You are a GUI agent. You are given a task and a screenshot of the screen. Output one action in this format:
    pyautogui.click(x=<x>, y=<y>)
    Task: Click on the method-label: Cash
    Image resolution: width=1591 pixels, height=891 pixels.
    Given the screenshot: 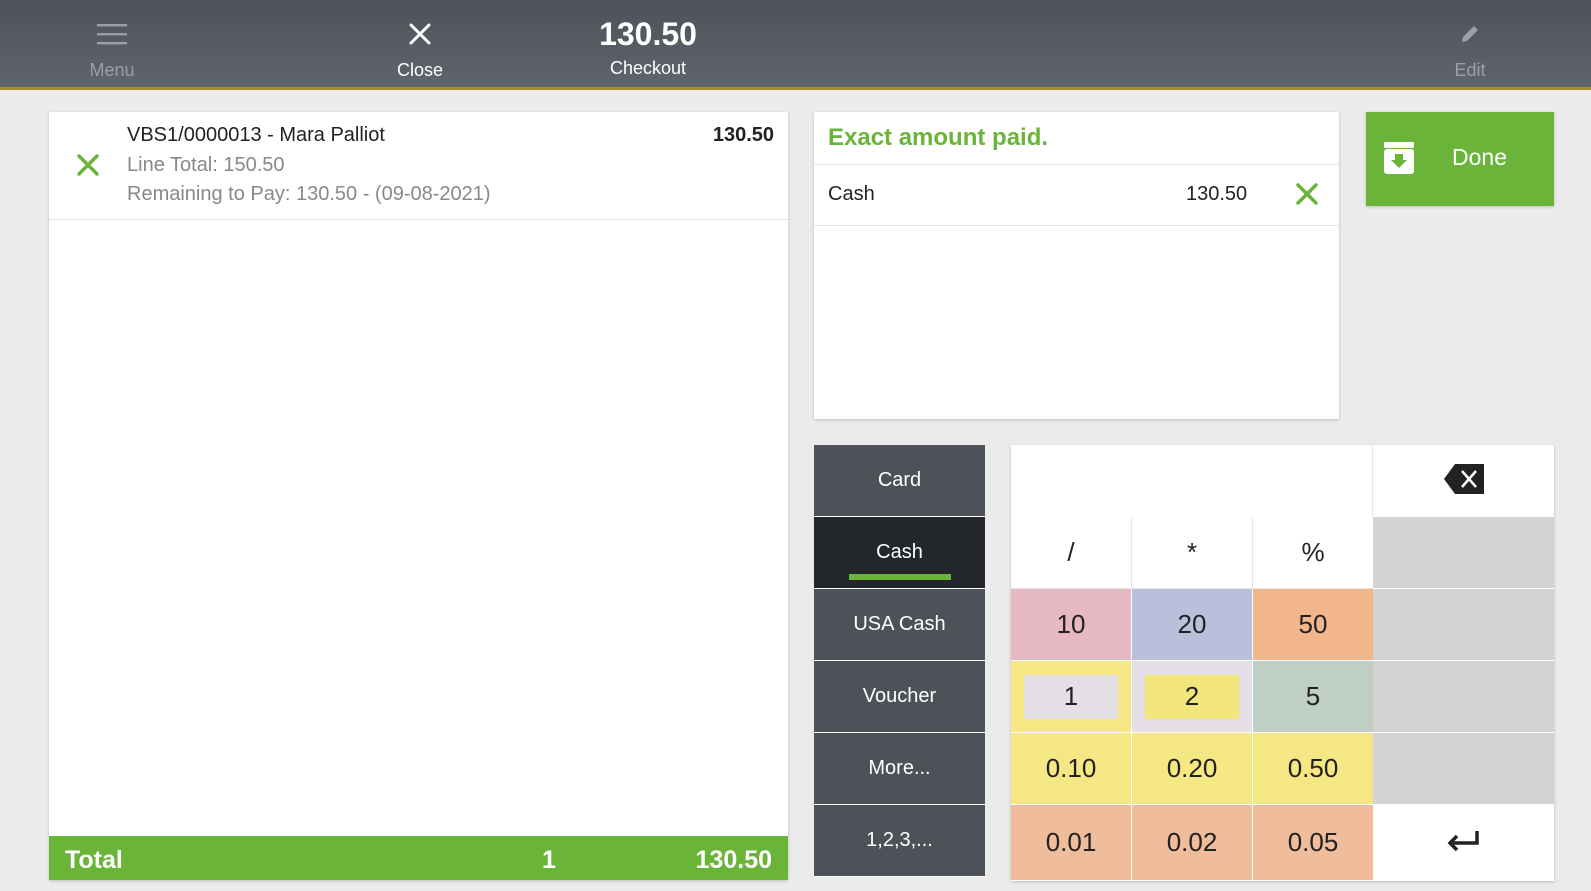 What is the action you would take?
    pyautogui.click(x=899, y=552)
    